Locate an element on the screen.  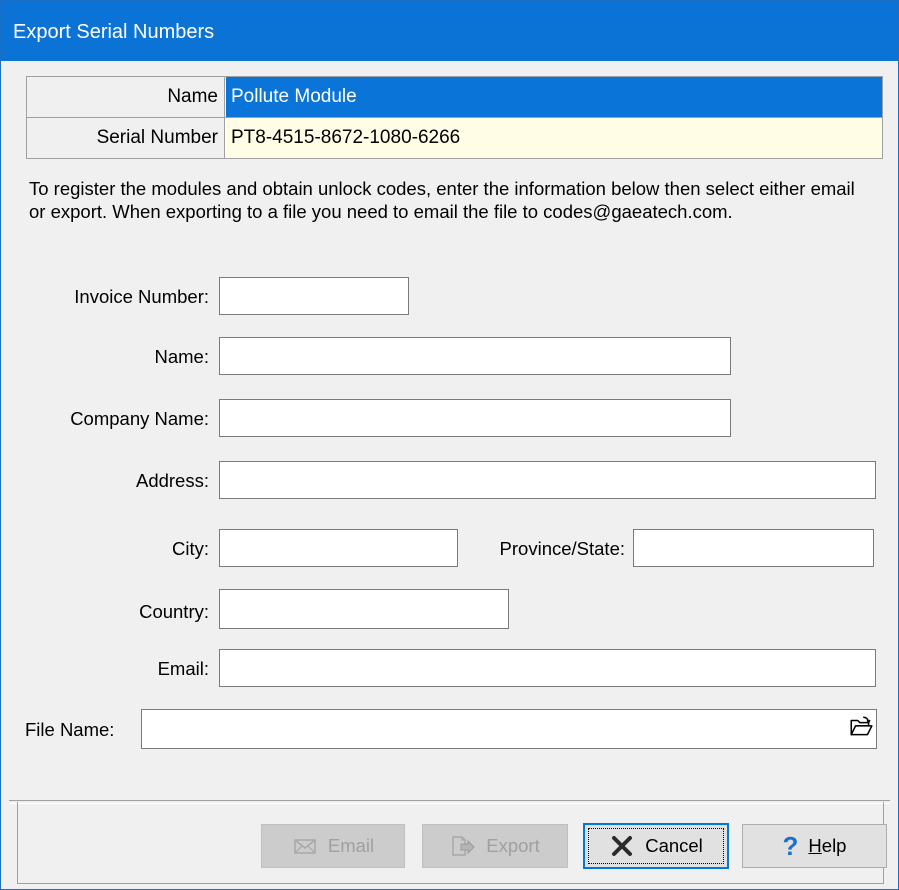
company-name-label: Company Name: is located at coordinates (139, 418).